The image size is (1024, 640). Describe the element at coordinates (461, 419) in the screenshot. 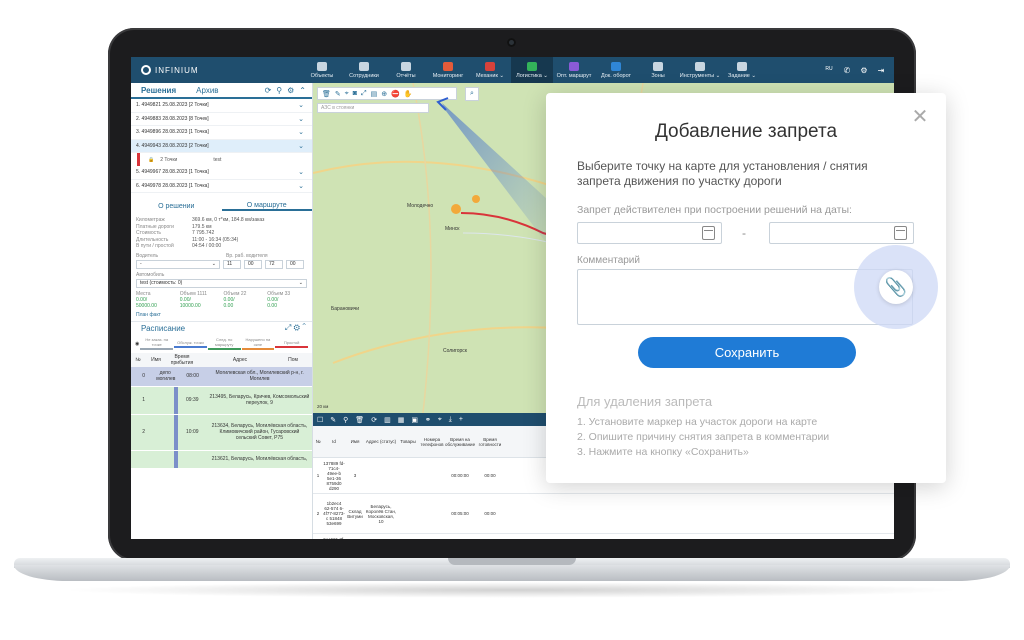

I see `add-icon: +` at that location.